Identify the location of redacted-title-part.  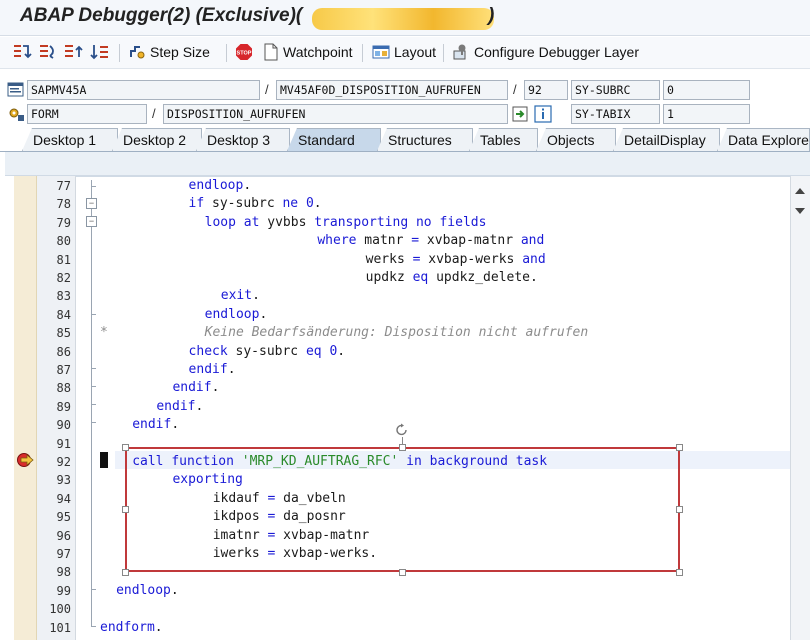
(403, 19).